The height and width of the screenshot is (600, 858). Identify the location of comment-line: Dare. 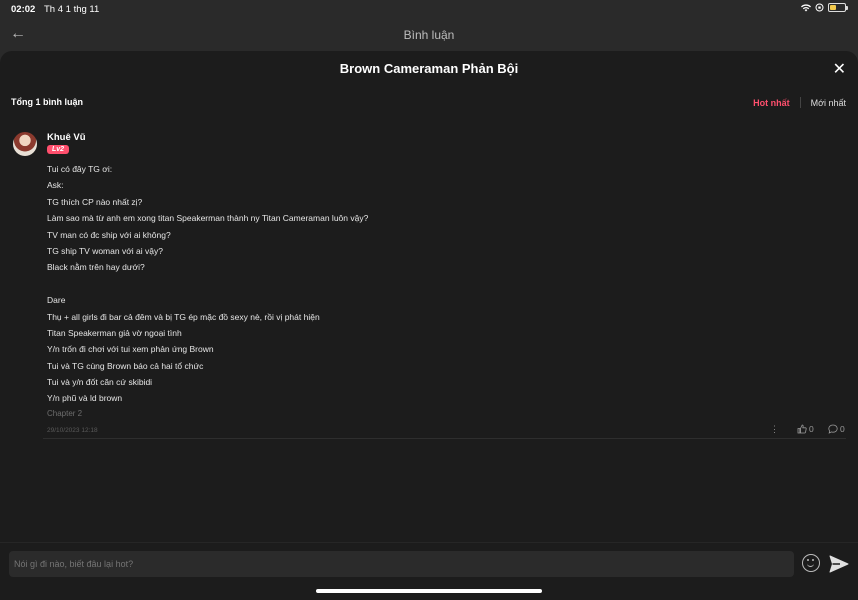
(56, 300).